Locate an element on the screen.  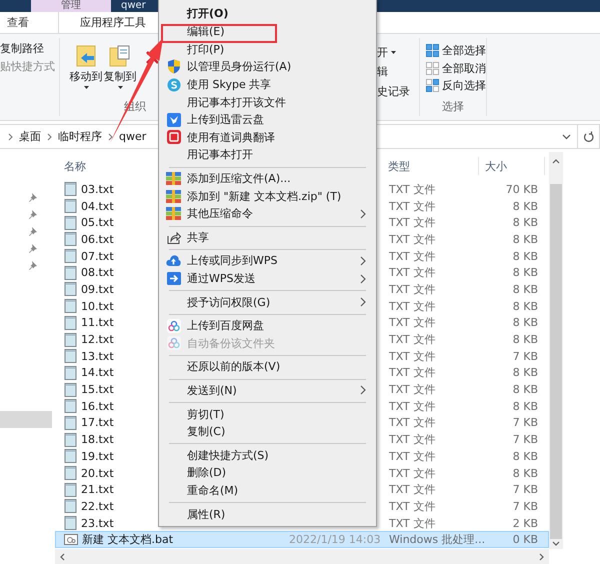
file-name: 22.txt is located at coordinates (97, 506).